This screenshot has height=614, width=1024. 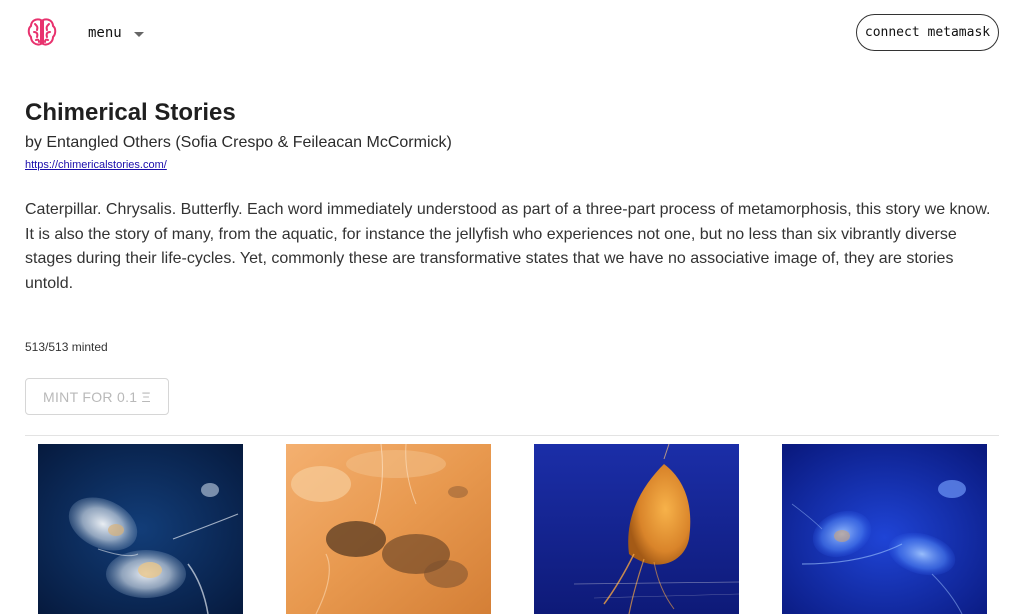 What do you see at coordinates (138, 34) in the screenshot?
I see `caret-down-icon` at bounding box center [138, 34].